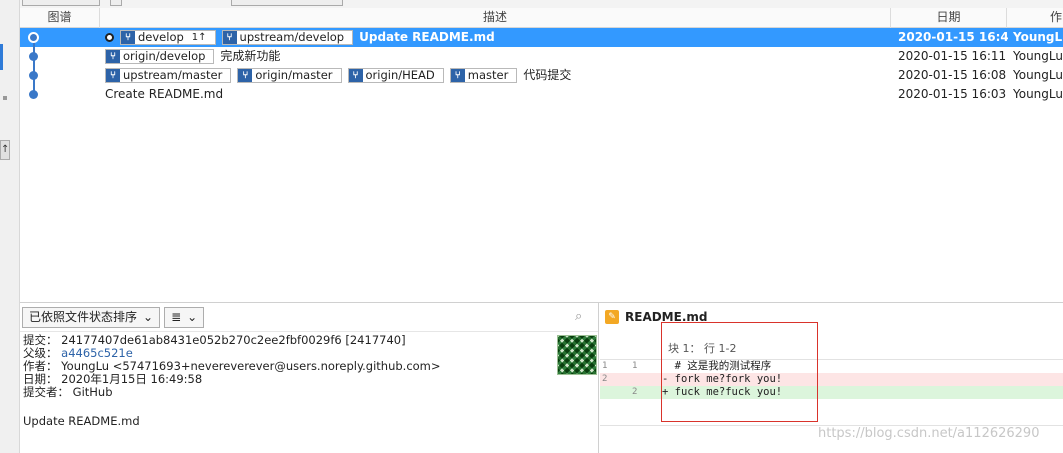  What do you see at coordinates (309, 331) in the screenshot?
I see `divider` at bounding box center [309, 331].